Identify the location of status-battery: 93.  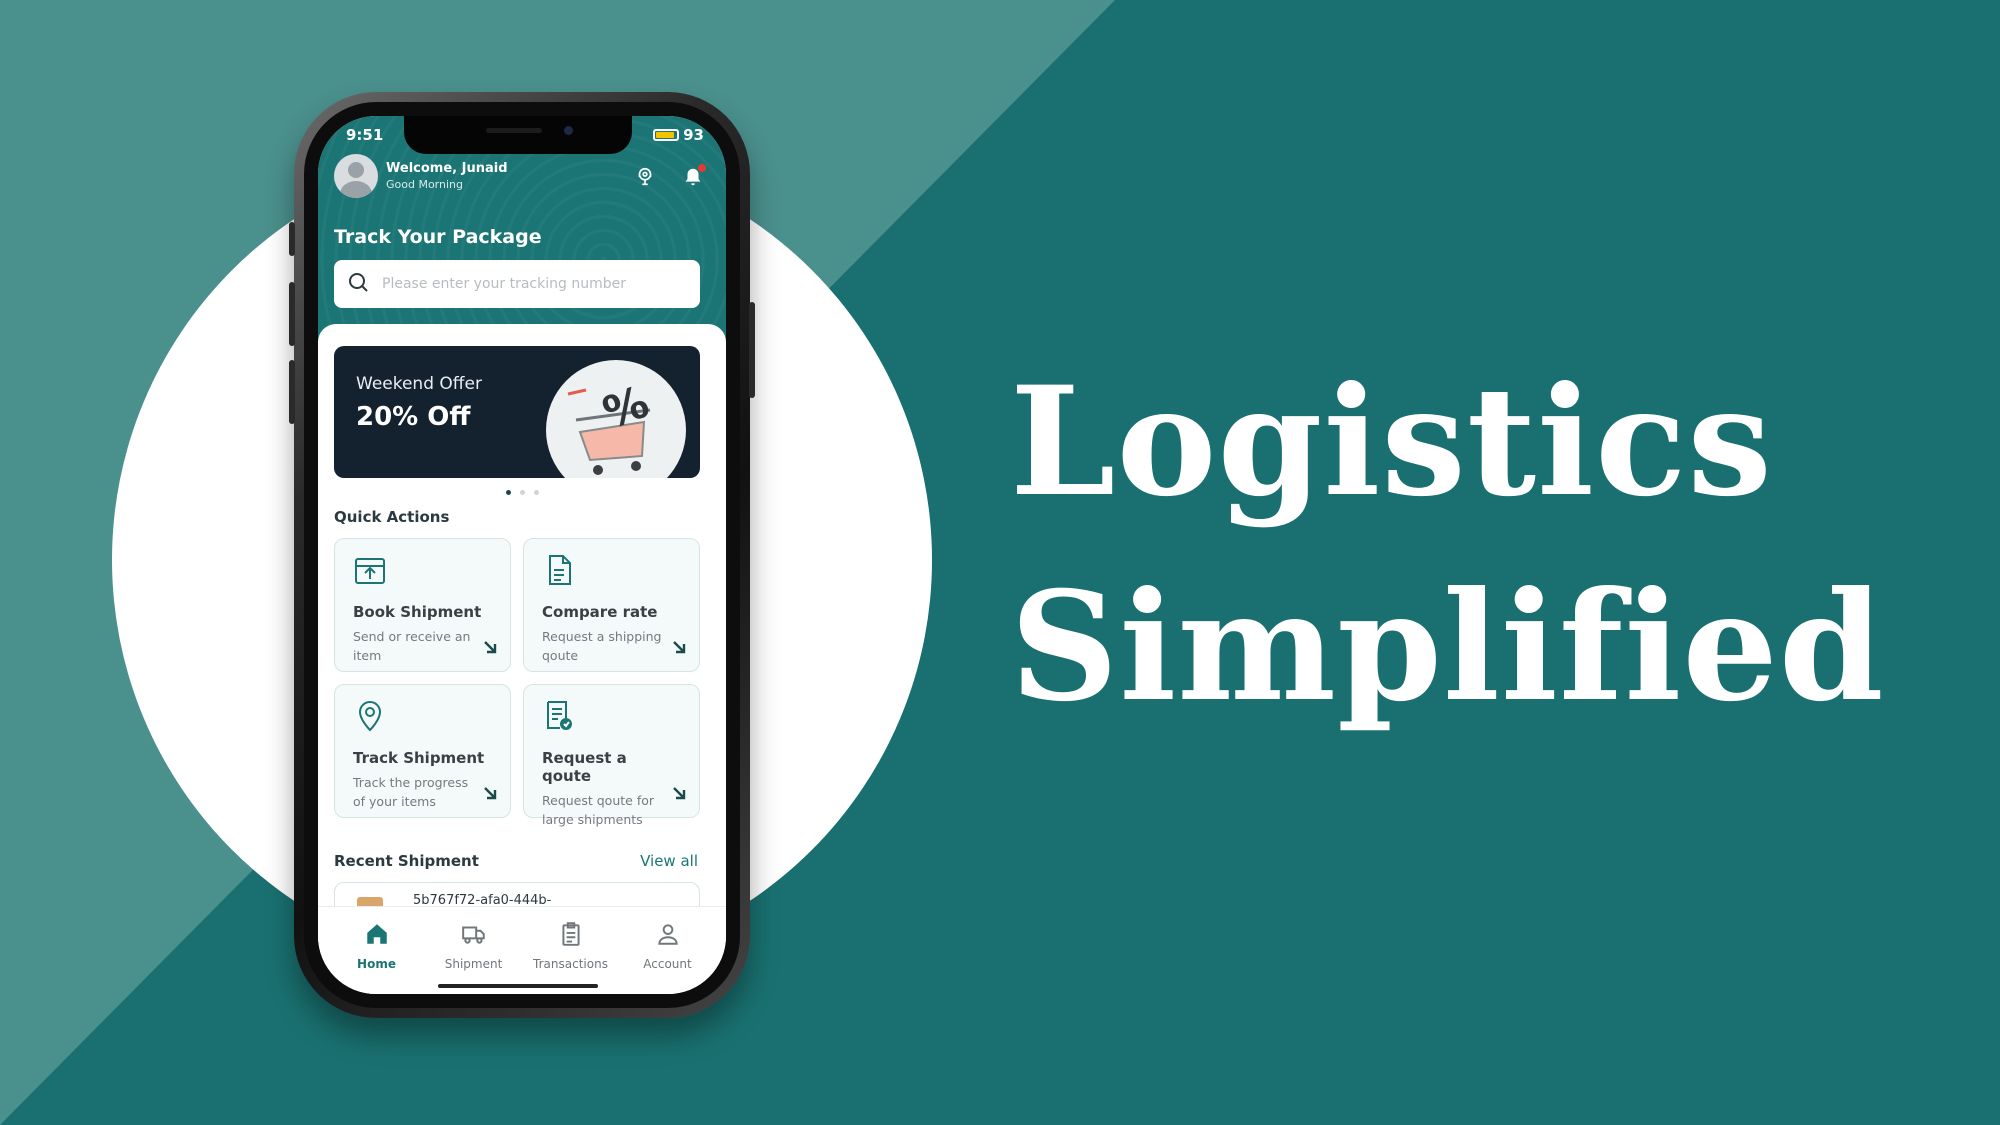
(678, 135).